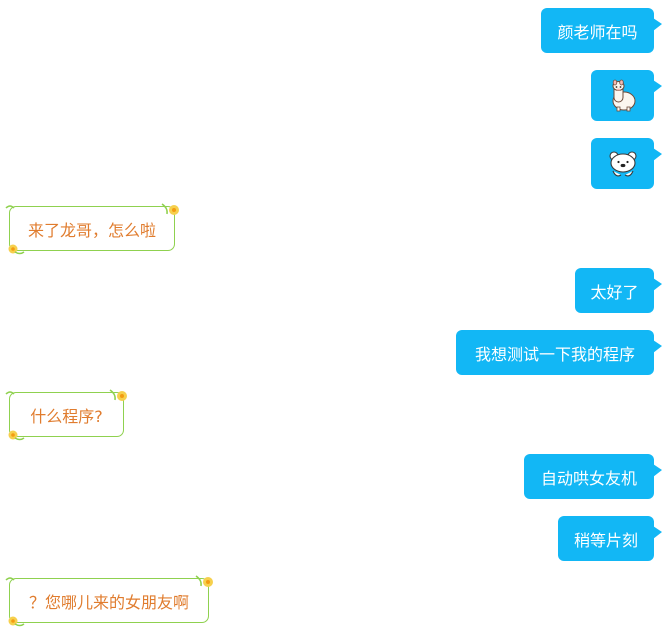 This screenshot has width=665, height=635. What do you see at coordinates (614, 292) in the screenshot?
I see `message-text: 太好了` at bounding box center [614, 292].